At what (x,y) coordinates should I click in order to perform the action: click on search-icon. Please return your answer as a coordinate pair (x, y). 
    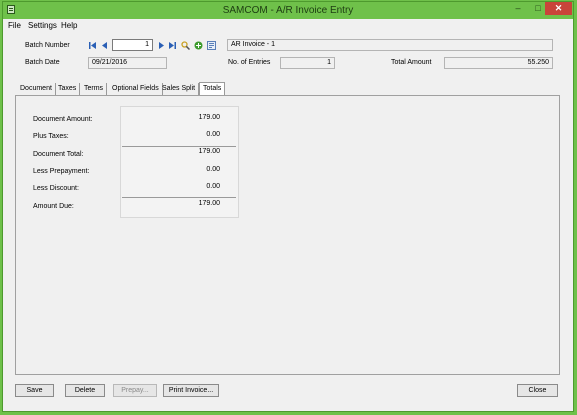
    Looking at the image, I should click on (185, 45).